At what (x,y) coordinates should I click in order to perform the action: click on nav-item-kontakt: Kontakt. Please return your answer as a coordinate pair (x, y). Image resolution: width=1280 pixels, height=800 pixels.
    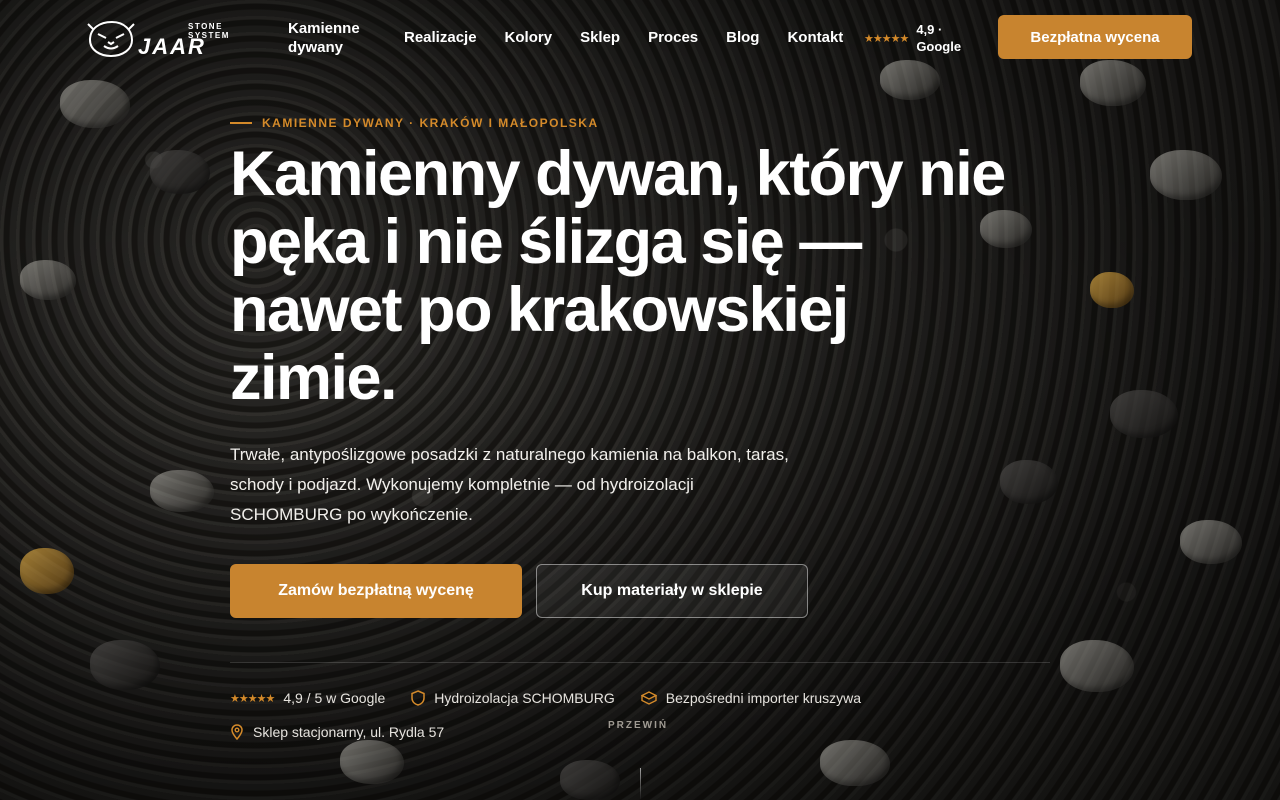
    Looking at the image, I should click on (815, 37).